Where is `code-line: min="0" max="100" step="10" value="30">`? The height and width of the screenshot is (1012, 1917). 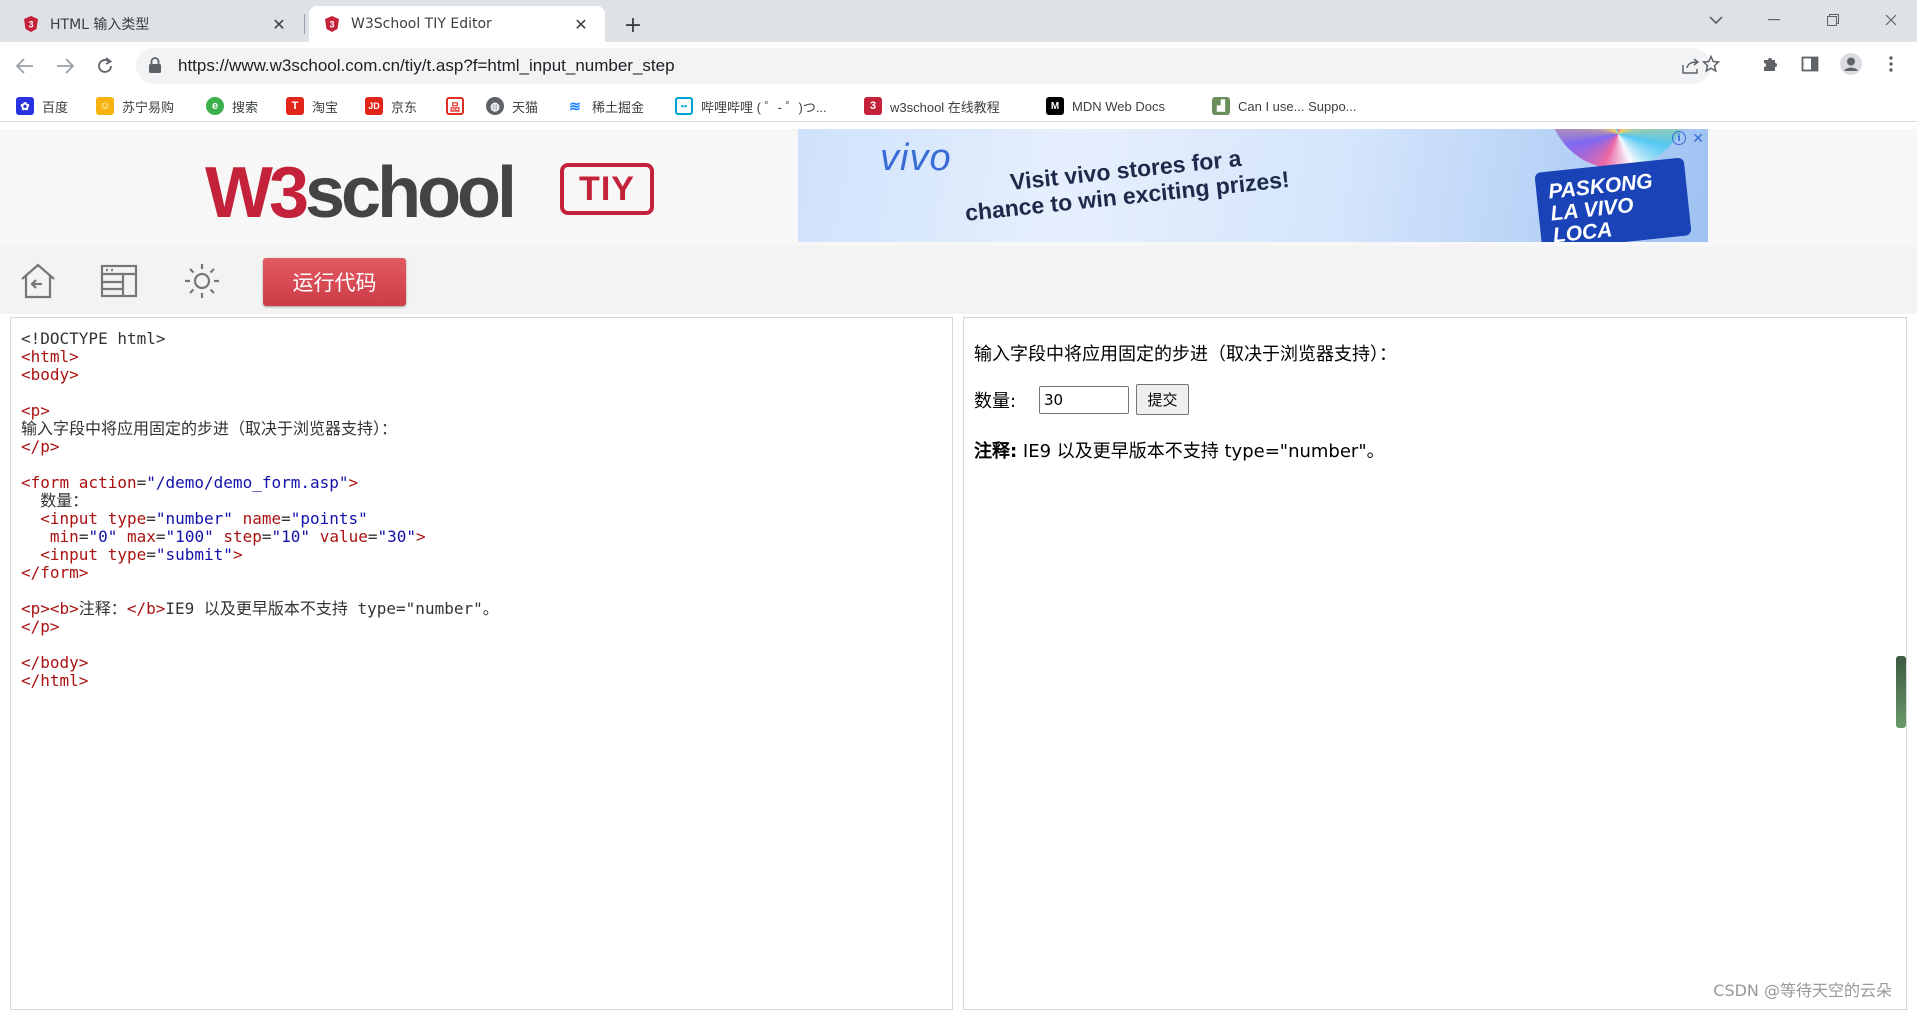
code-line: min="0" max="100" step="10" value="30"> is located at coordinates (260, 536).